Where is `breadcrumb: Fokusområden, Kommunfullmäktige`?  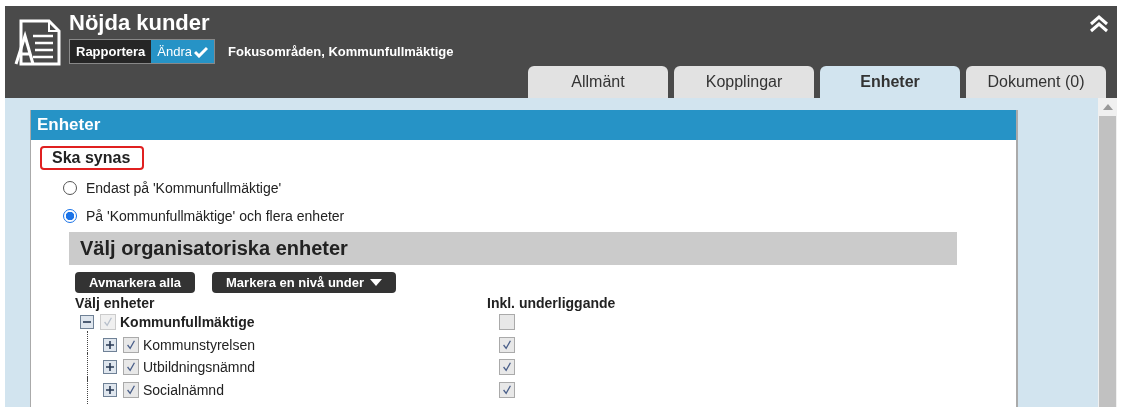 breadcrumb: Fokusområden, Kommunfullmäktige is located at coordinates (341, 51).